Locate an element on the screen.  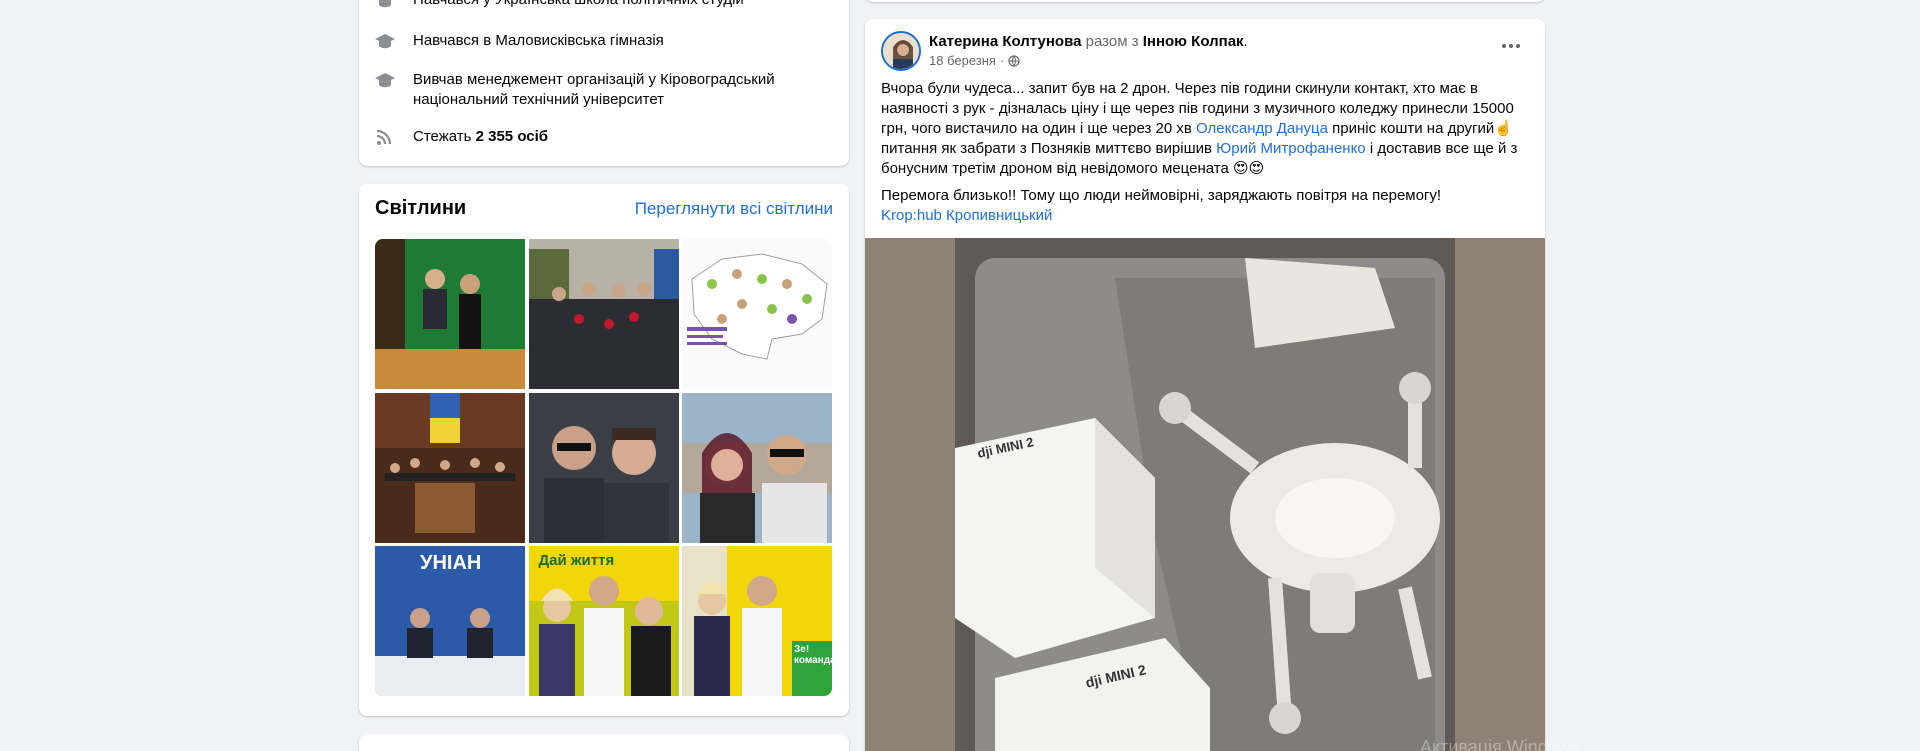
intro-item-education-2: Навчався в Маловисківська гімназія is located at coordinates (604, 41).